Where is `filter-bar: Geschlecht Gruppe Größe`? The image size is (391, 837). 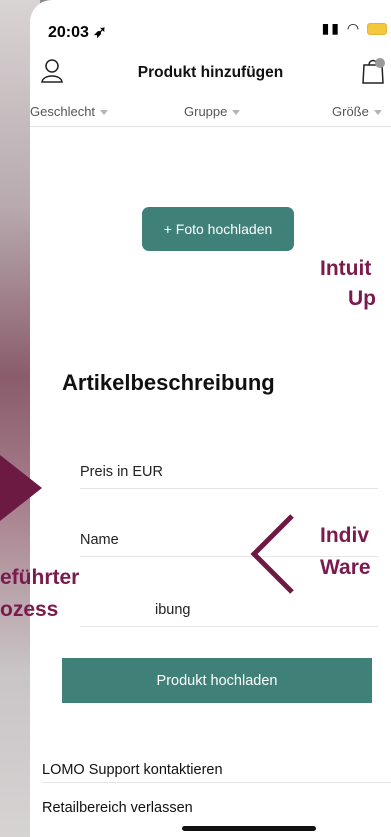
filter-bar: Geschlecht Gruppe Größe is located at coordinates (210, 110).